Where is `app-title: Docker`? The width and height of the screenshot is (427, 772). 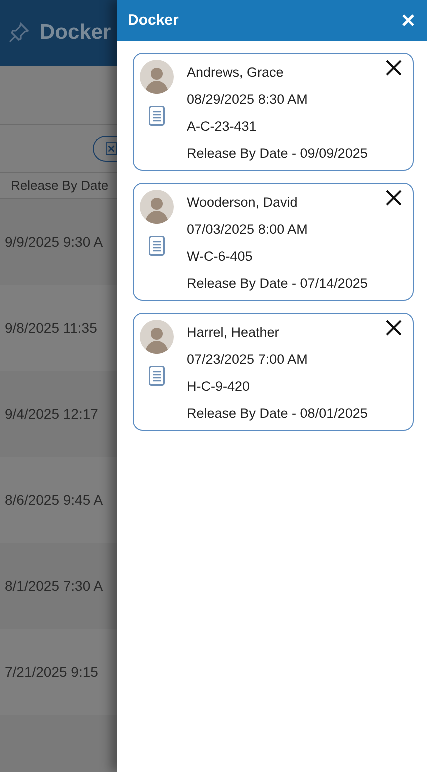 app-title: Docker is located at coordinates (76, 33).